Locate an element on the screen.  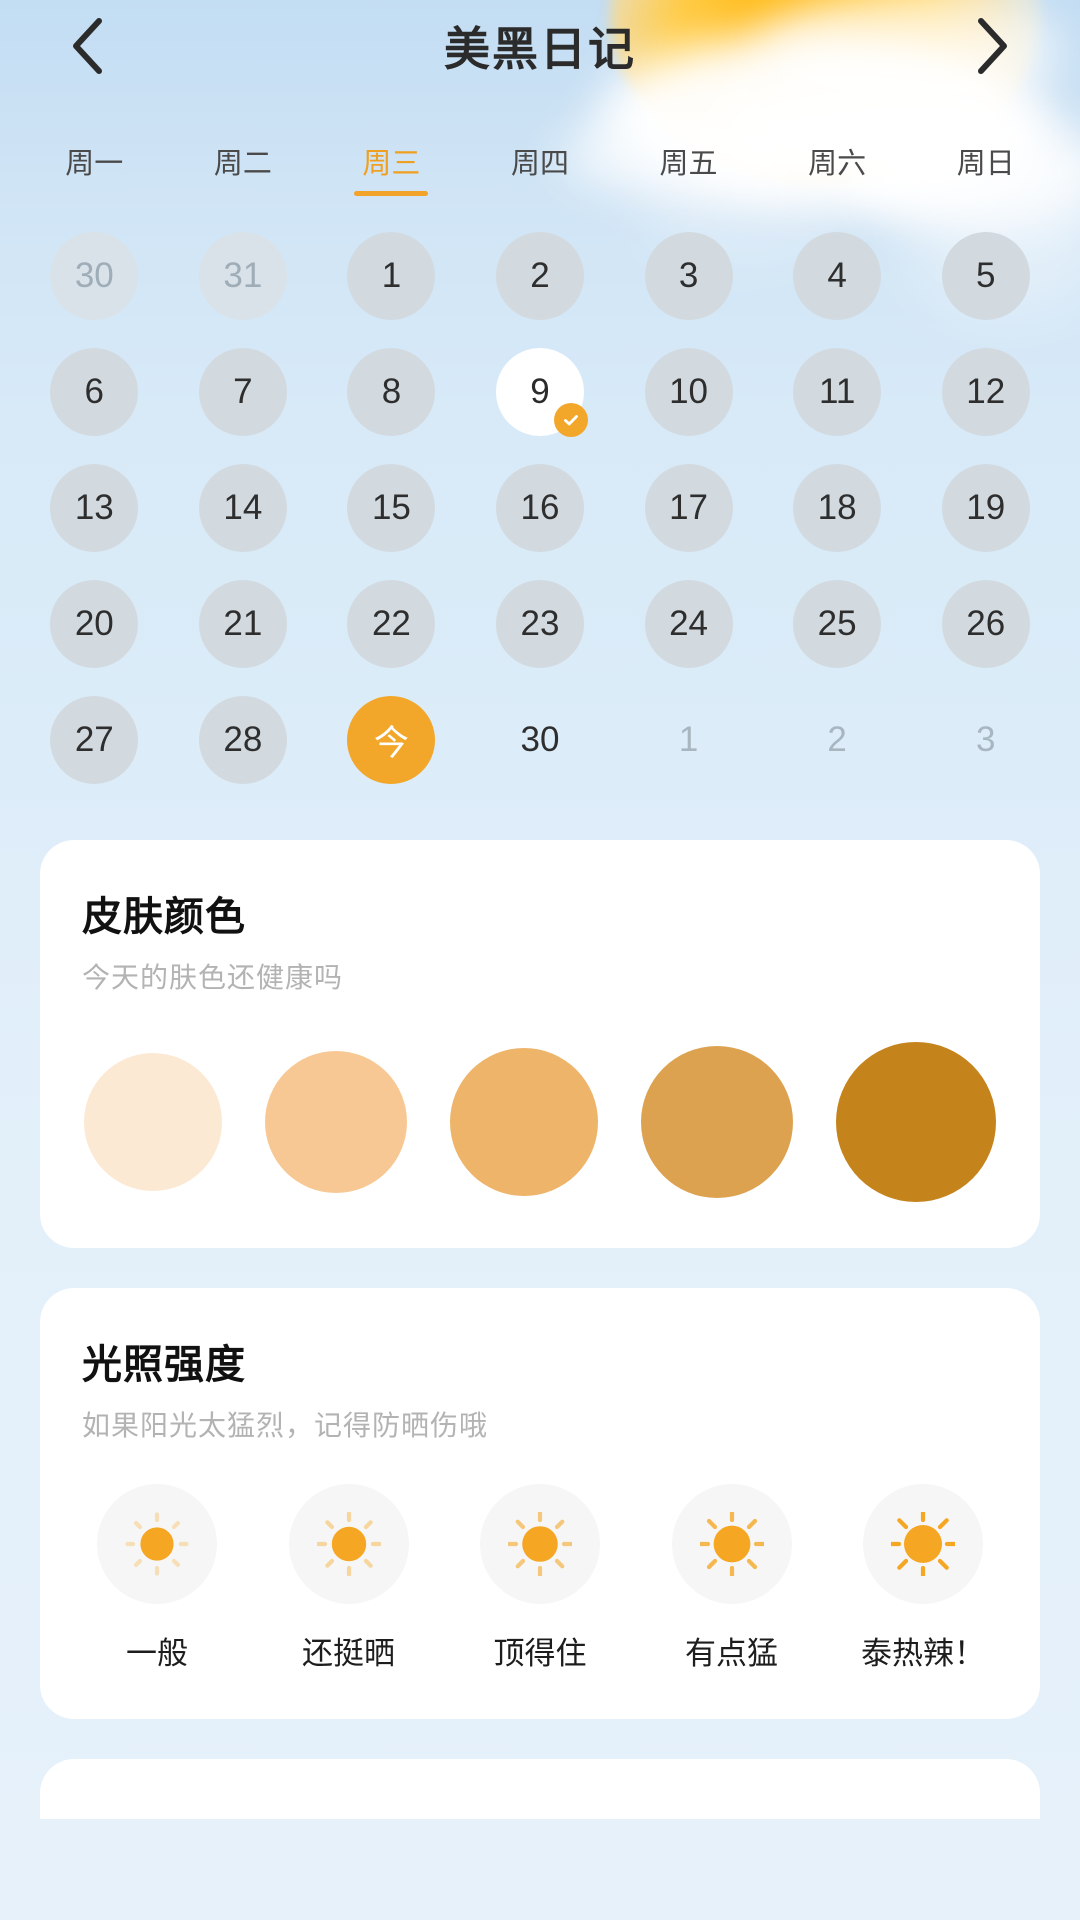
chevron-right-icon is located at coordinates (993, 46).